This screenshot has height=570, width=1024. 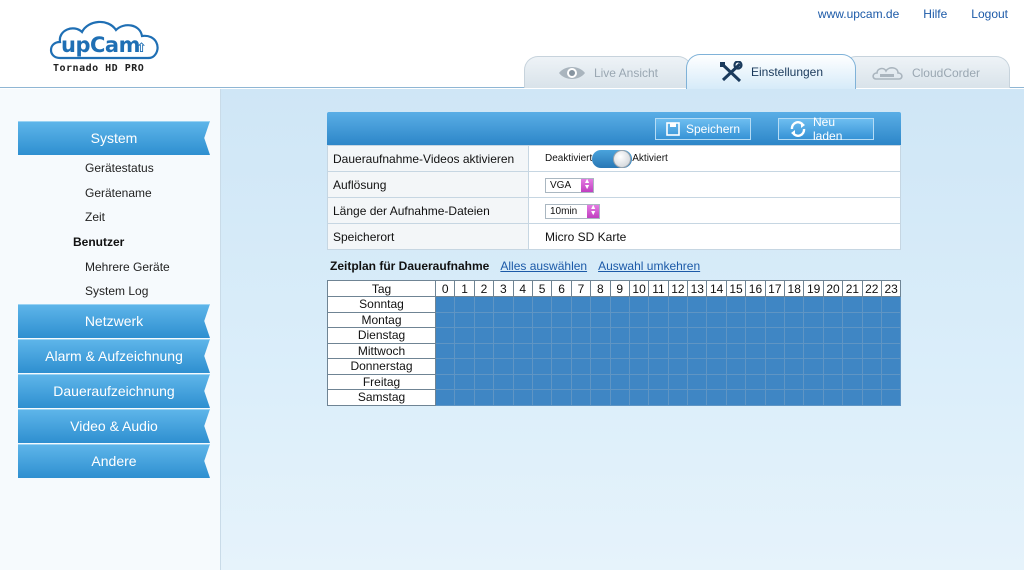 I want to click on sidebar-section-alarm: Alarm & Aufzeichnung, so click(x=114, y=356).